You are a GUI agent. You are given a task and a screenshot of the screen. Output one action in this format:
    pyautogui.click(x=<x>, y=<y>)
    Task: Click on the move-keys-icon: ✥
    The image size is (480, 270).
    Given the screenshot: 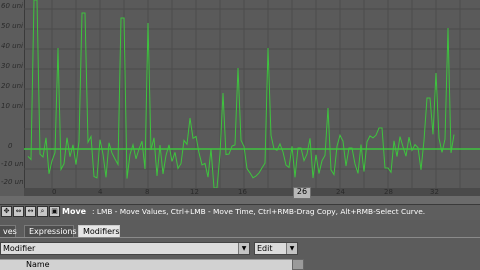 What is the action you would take?
    pyautogui.click(x=6, y=211)
    